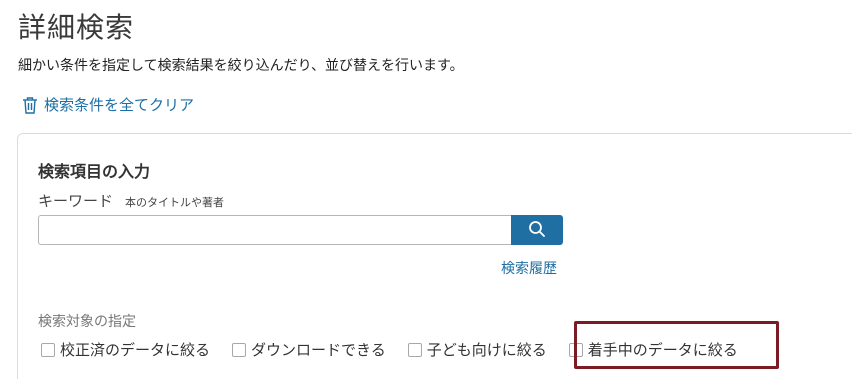 Image resolution: width=852 pixels, height=379 pixels. I want to click on page-description: 細かい条件を指定して検索結果を絞り込んだり、並び替えを行います。, so click(241, 66).